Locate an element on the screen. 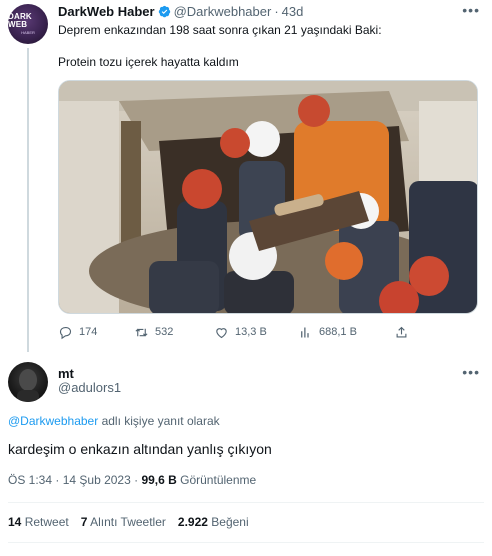 The image size is (492, 556). retweet-action: 532 is located at coordinates (153, 332).